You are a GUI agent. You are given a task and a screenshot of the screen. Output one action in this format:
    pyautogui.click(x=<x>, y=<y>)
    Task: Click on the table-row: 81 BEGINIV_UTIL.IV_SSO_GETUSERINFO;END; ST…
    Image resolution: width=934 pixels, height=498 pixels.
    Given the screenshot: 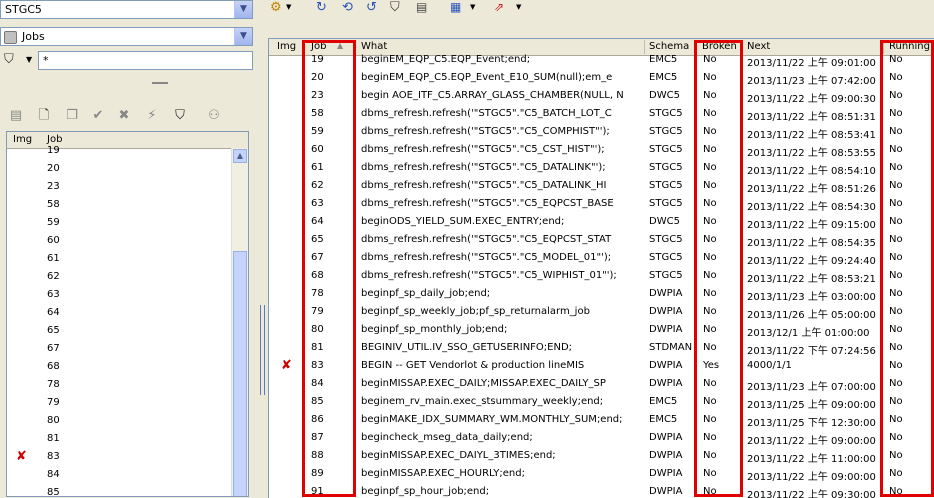 What is the action you would take?
    pyautogui.click(x=601, y=349)
    